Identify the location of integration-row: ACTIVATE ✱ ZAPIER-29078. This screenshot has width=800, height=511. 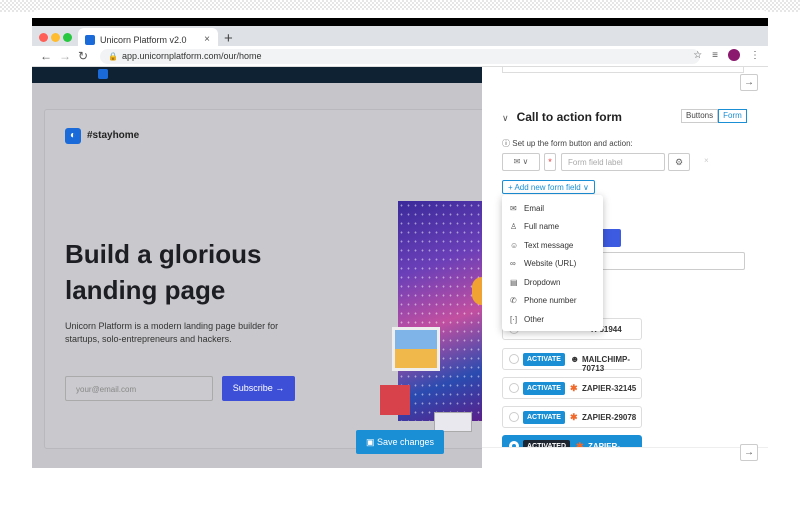
(572, 417).